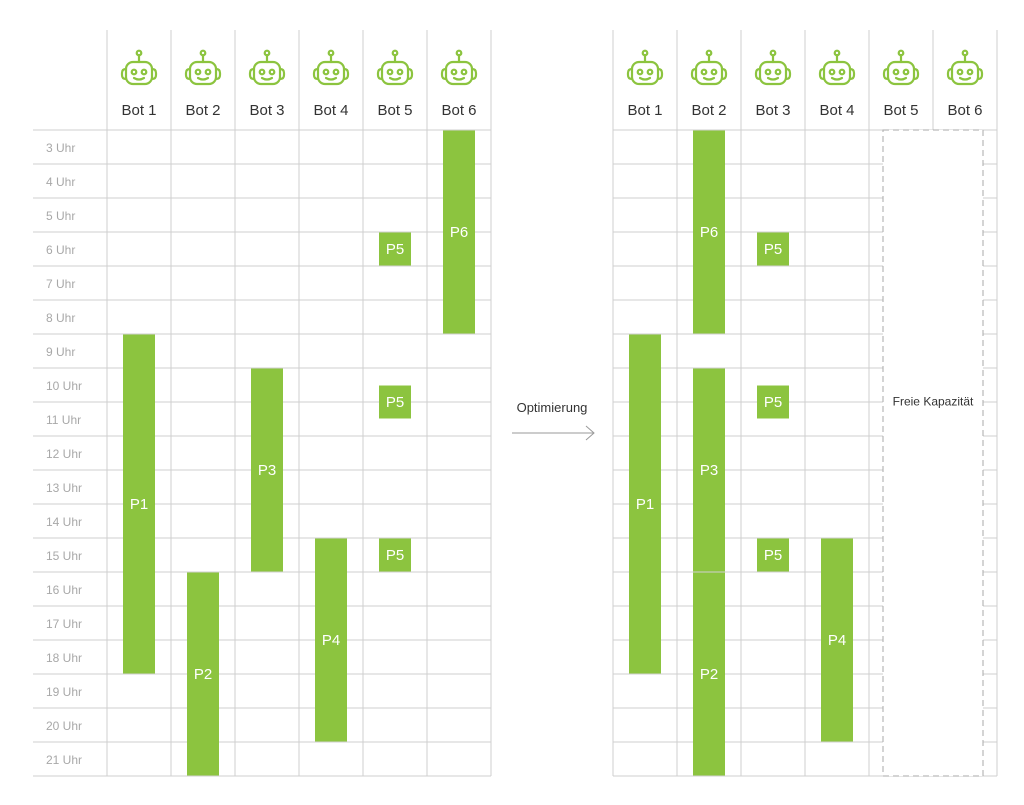 Image resolution: width=1024 pixels, height=805 pixels. What do you see at coordinates (644, 110) in the screenshot?
I see `bot-label: Bot 1` at bounding box center [644, 110].